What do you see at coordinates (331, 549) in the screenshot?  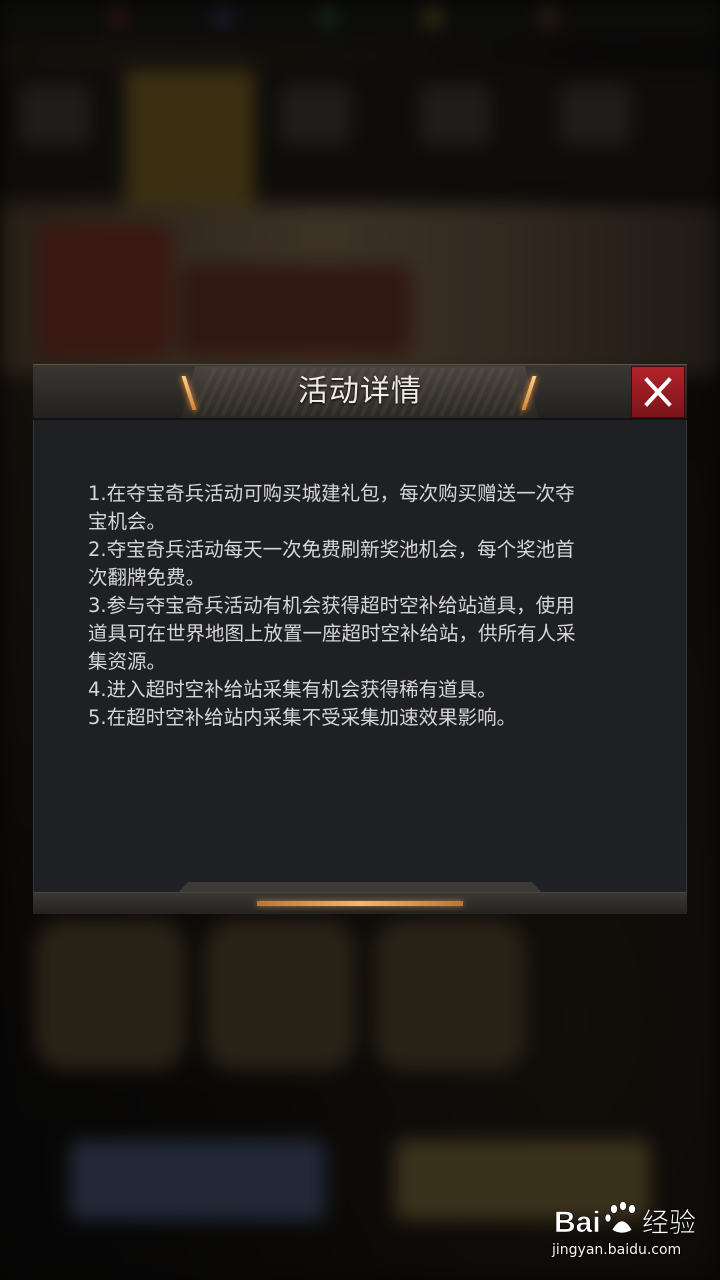 I see `rule-line: 2.夺宝奇兵活动每天一次免费刷新奖池机会，每个奖池首` at bounding box center [331, 549].